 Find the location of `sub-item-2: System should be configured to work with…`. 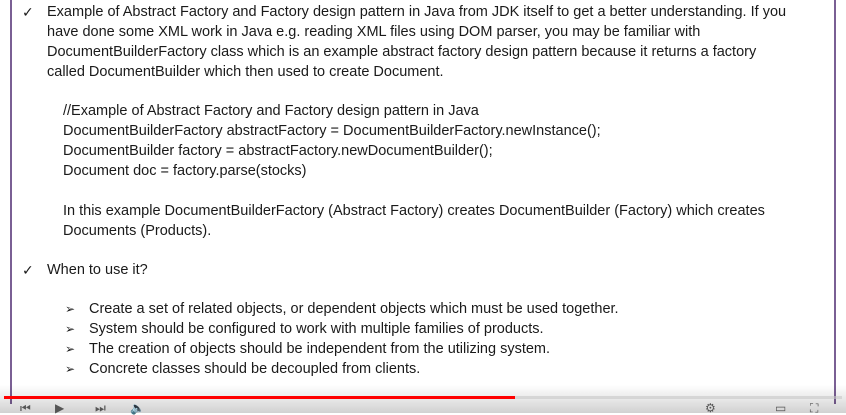

sub-item-2: System should be configured to work with… is located at coordinates (316, 329).